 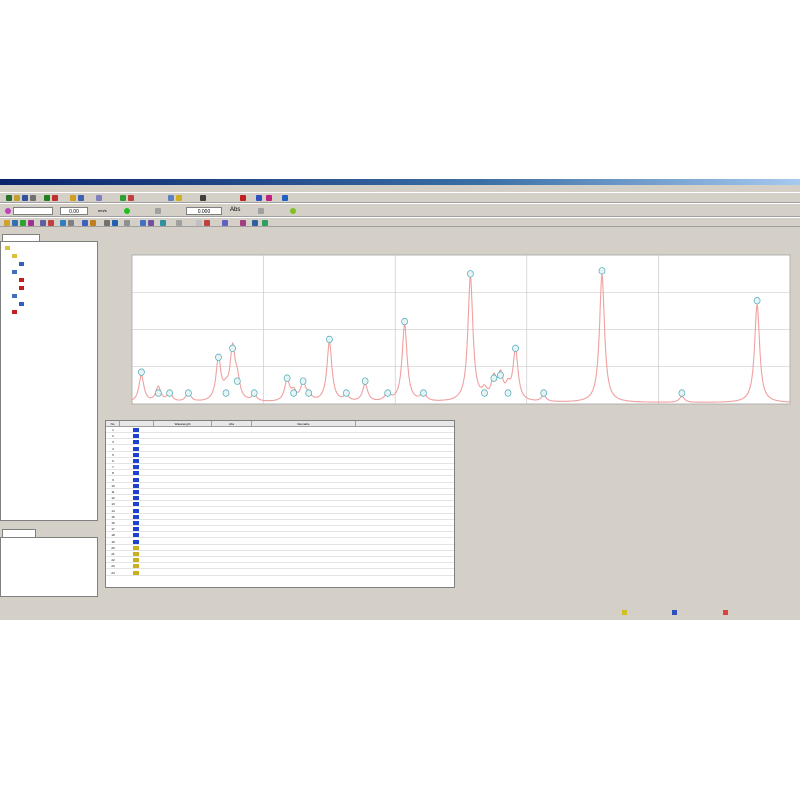 What do you see at coordinates (123, 198) in the screenshot?
I see `peak-pick-icon` at bounding box center [123, 198].